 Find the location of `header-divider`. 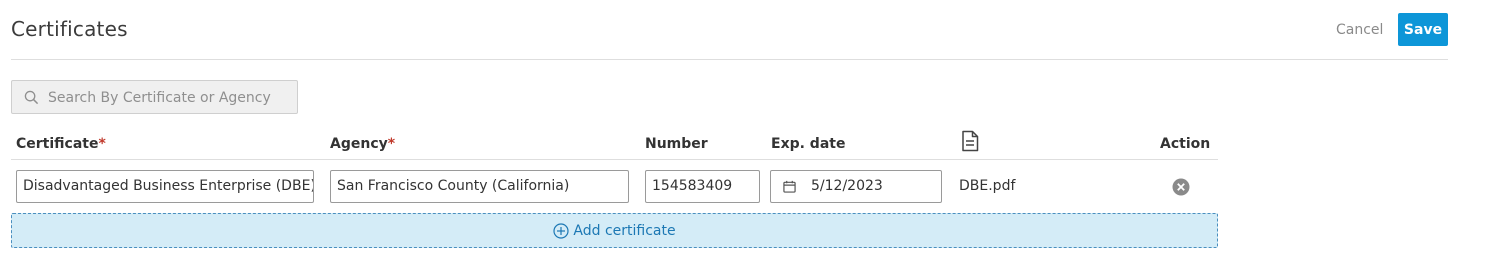

header-divider is located at coordinates (729, 59).